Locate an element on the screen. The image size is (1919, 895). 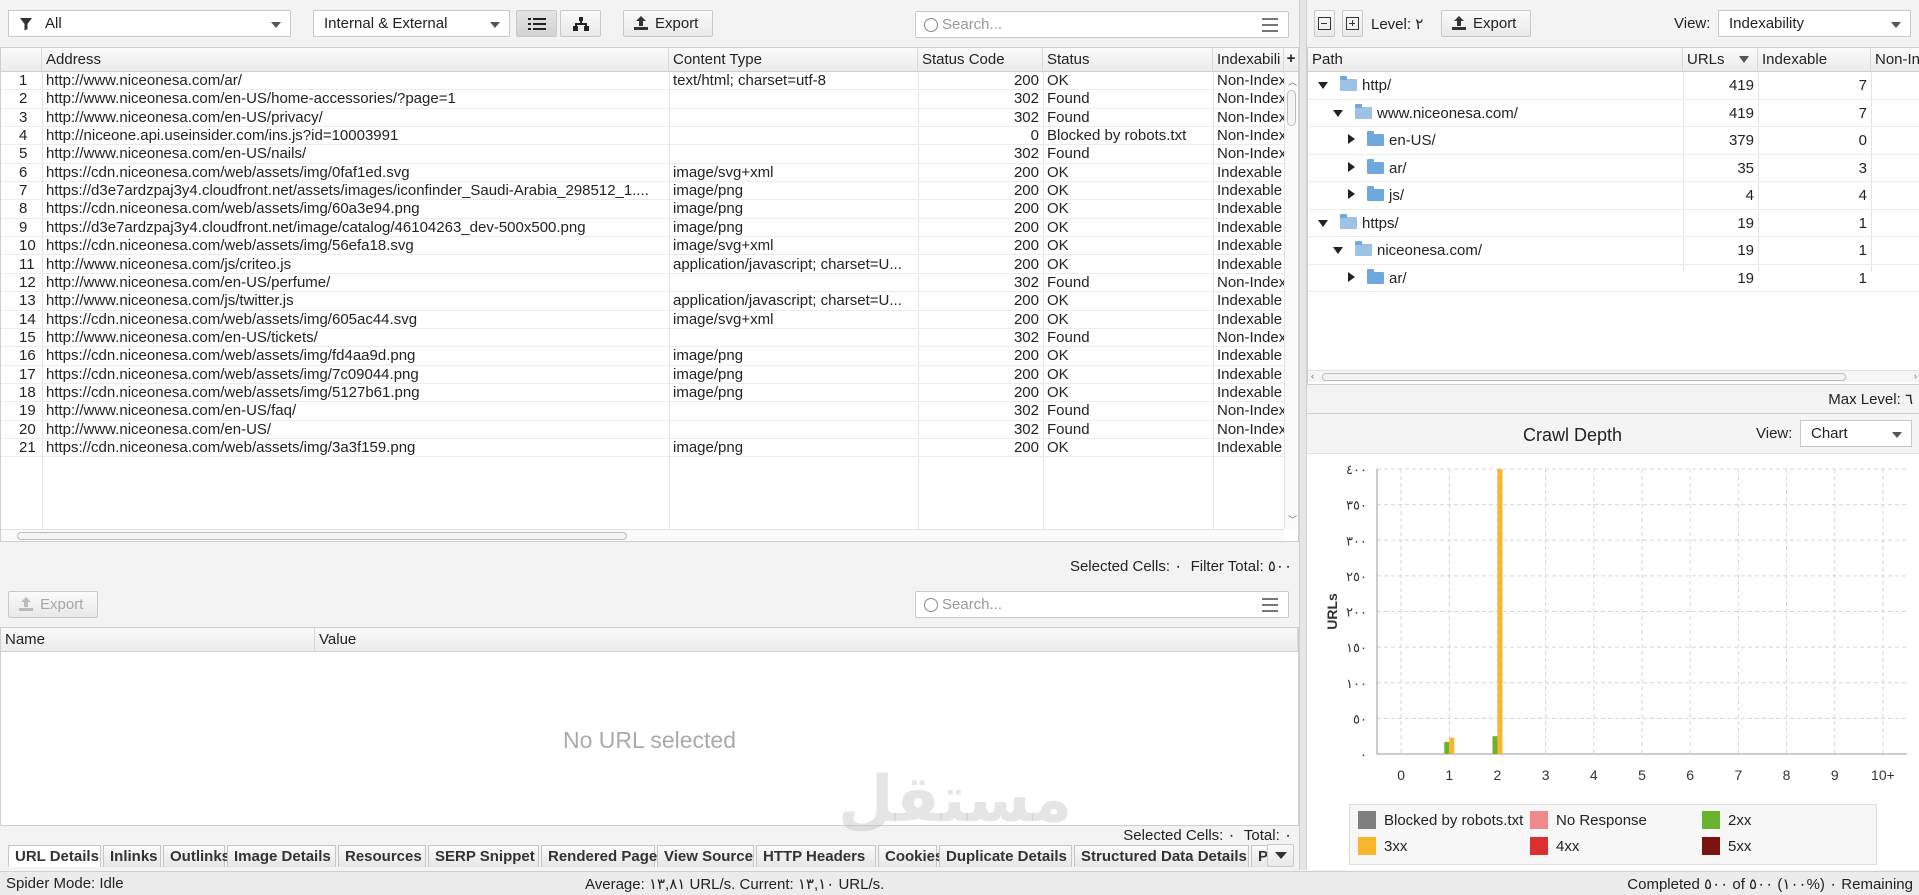
scope-dropdown: Internal & External is located at coordinates (411, 23).